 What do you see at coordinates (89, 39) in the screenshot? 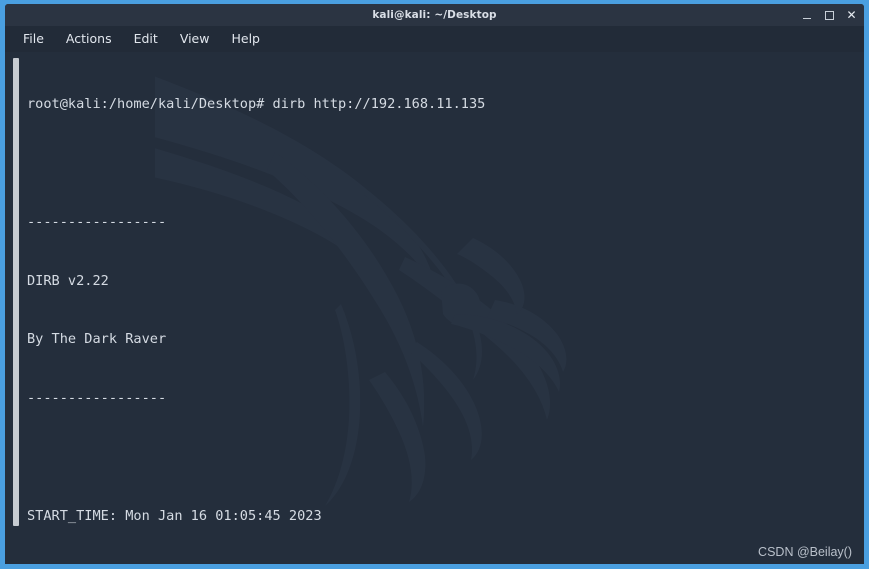
I see `menu-item-actions: Actions` at bounding box center [89, 39].